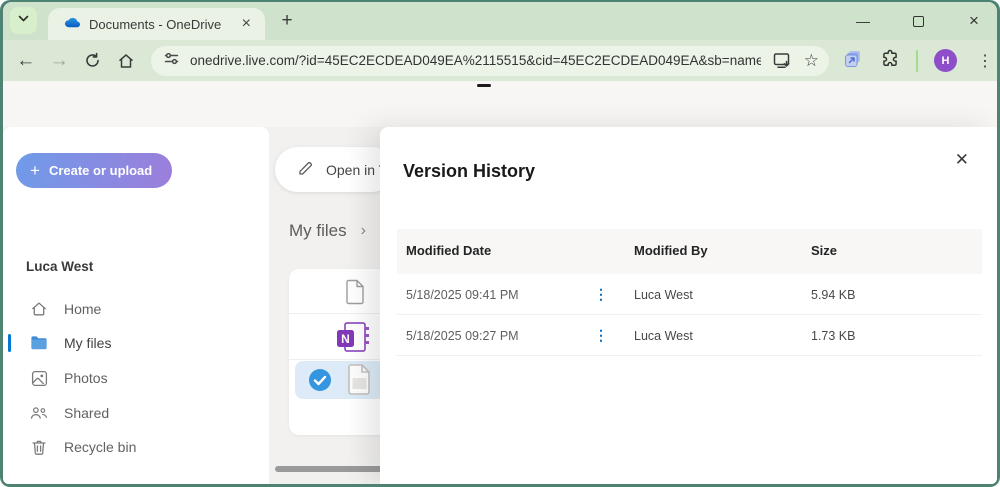 Image resolution: width=1000 pixels, height=487 pixels. What do you see at coordinates (500, 104) in the screenshot?
I see `page-header-strip` at bounding box center [500, 104].